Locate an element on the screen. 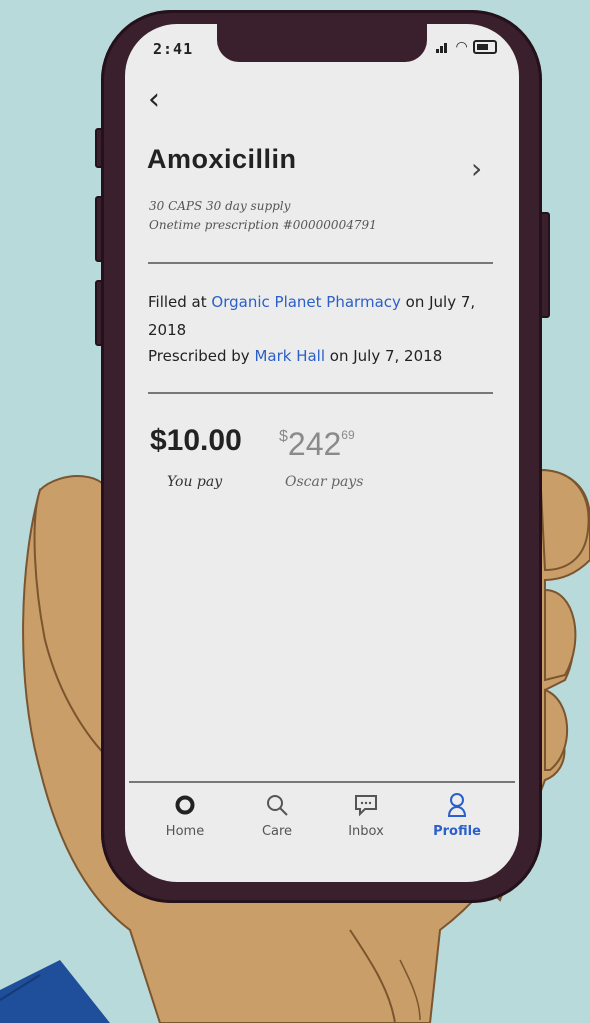 The height and width of the screenshot is (1023, 590). prescribed-prefix: Prescribed by is located at coordinates (201, 356).